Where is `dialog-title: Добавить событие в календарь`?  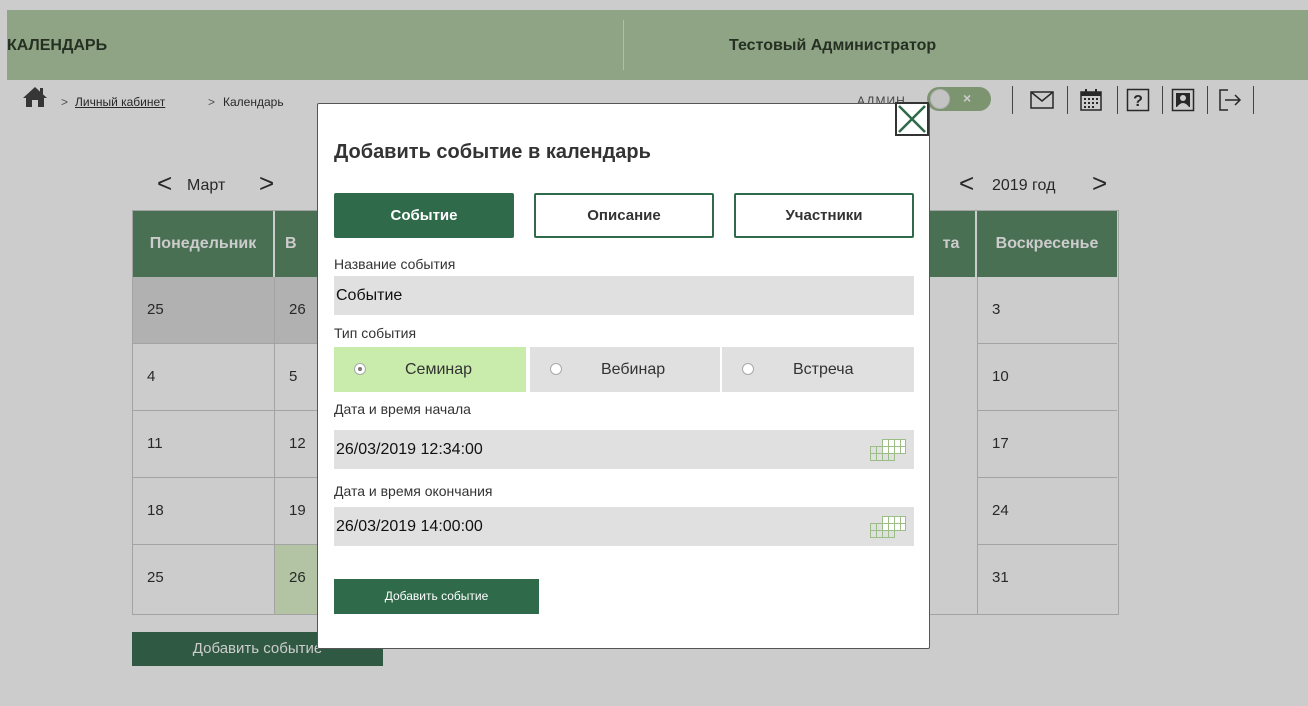 dialog-title: Добавить событие в календарь is located at coordinates (492, 152).